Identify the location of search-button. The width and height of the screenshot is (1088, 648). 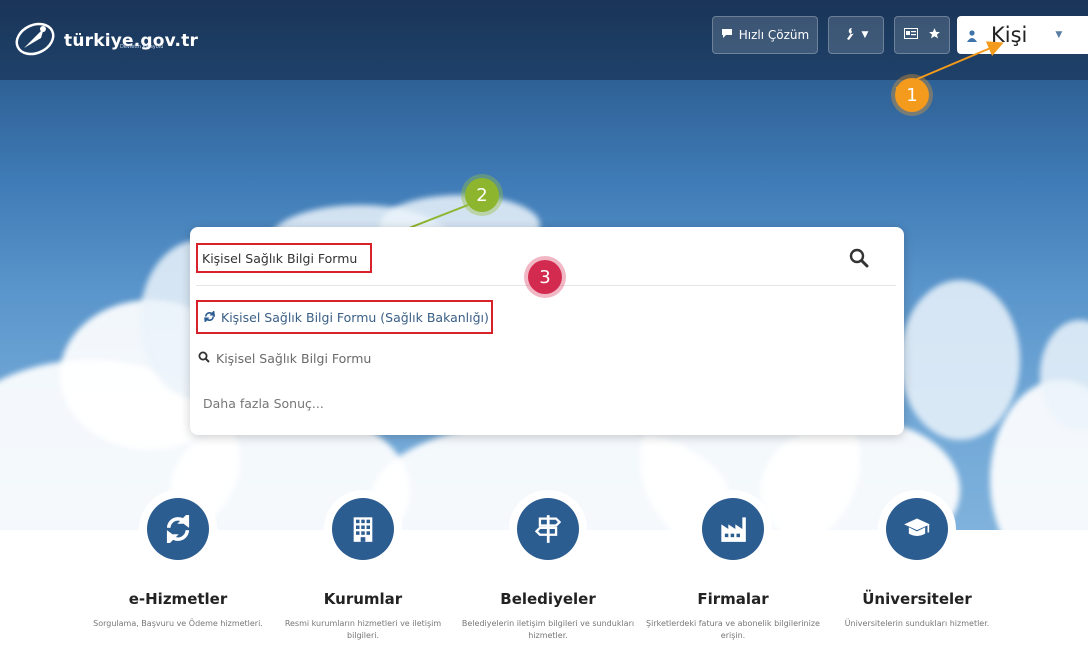
(859, 258).